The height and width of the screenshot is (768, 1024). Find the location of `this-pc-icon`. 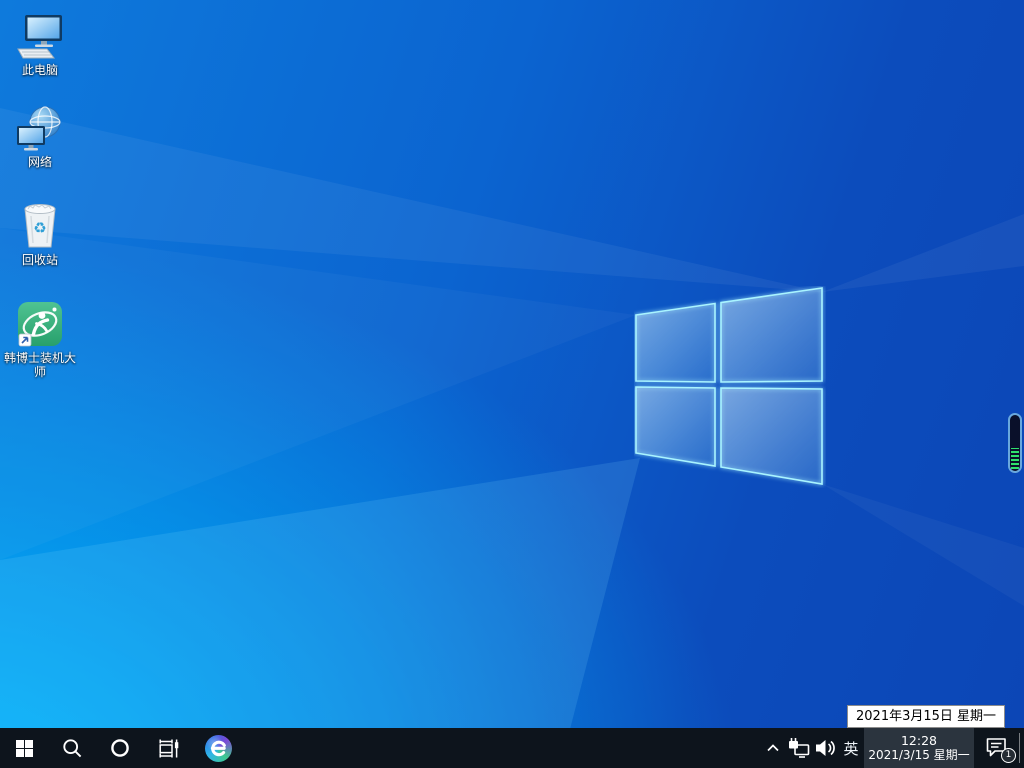

this-pc-icon is located at coordinates (40, 35).